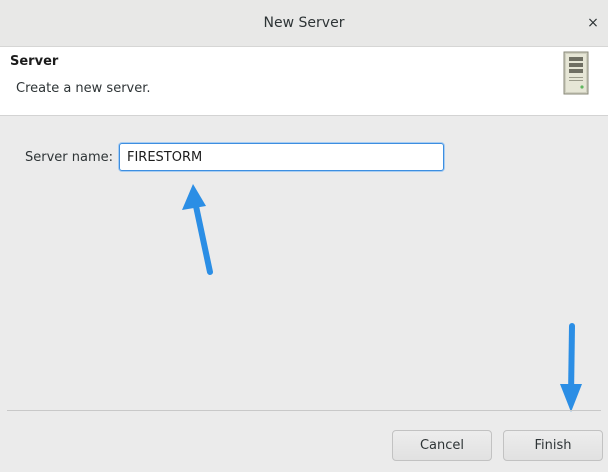  I want to click on wizard-title: Server, so click(34, 61).